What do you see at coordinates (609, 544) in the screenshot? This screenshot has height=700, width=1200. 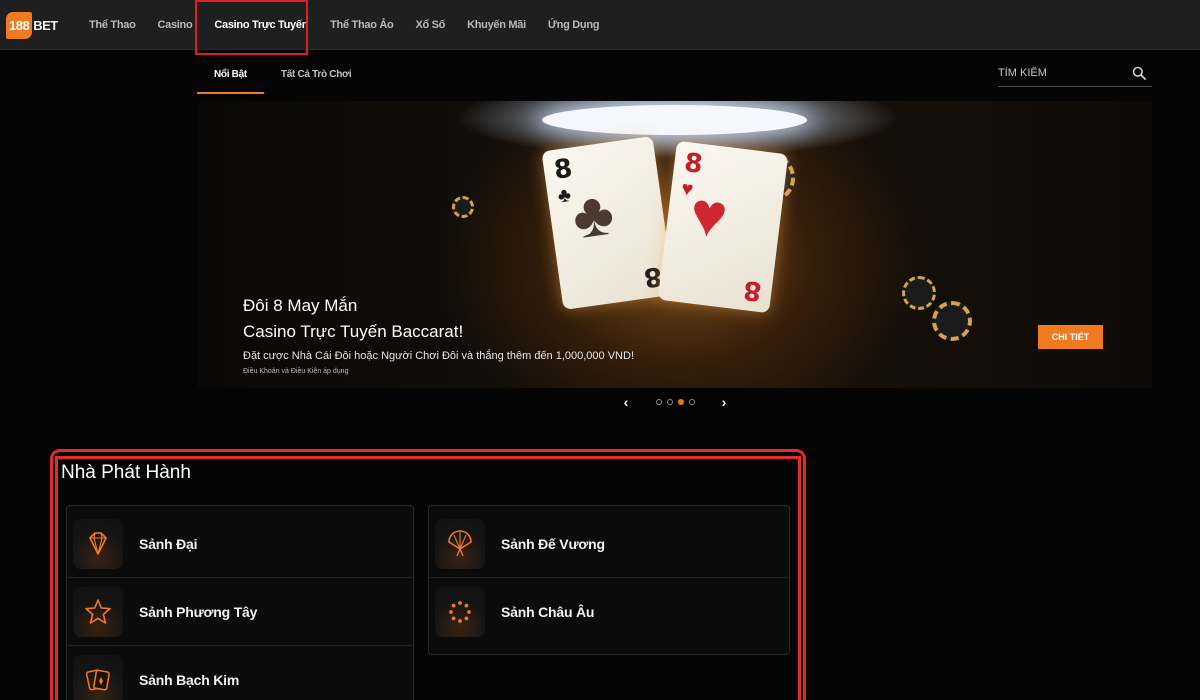 I see `provider-sanh-de-vuong: Sảnh Đế Vương` at bounding box center [609, 544].